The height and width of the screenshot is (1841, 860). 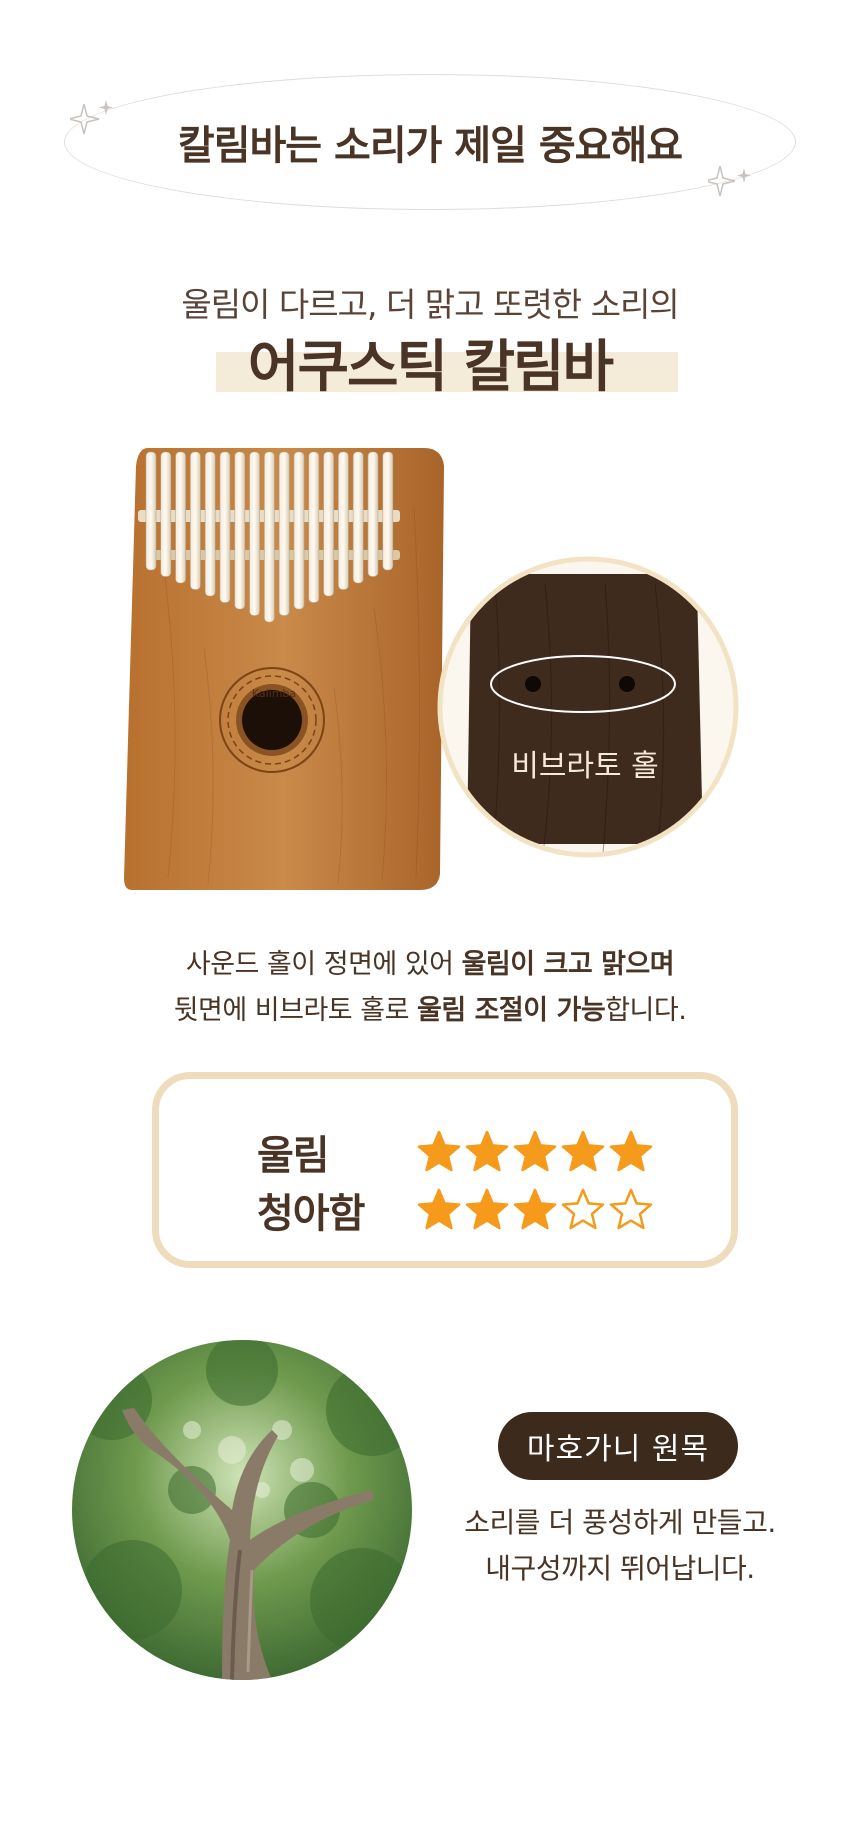 What do you see at coordinates (293, 1156) in the screenshot?
I see `rating-label: 울림` at bounding box center [293, 1156].